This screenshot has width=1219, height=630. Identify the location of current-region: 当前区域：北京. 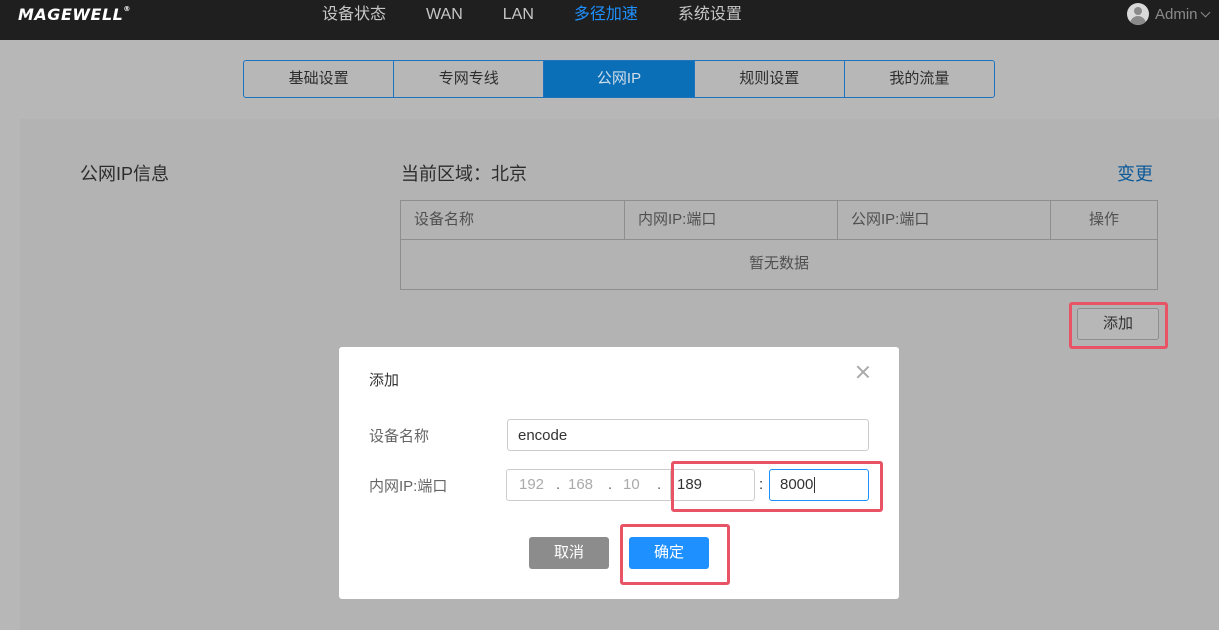
(464, 174).